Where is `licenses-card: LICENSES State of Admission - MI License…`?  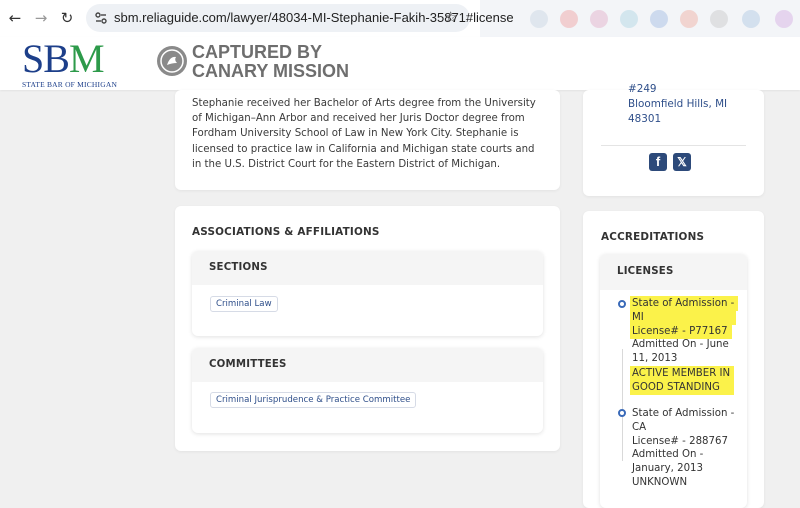 licenses-card: LICENSES State of Admission - MI License… is located at coordinates (673, 381).